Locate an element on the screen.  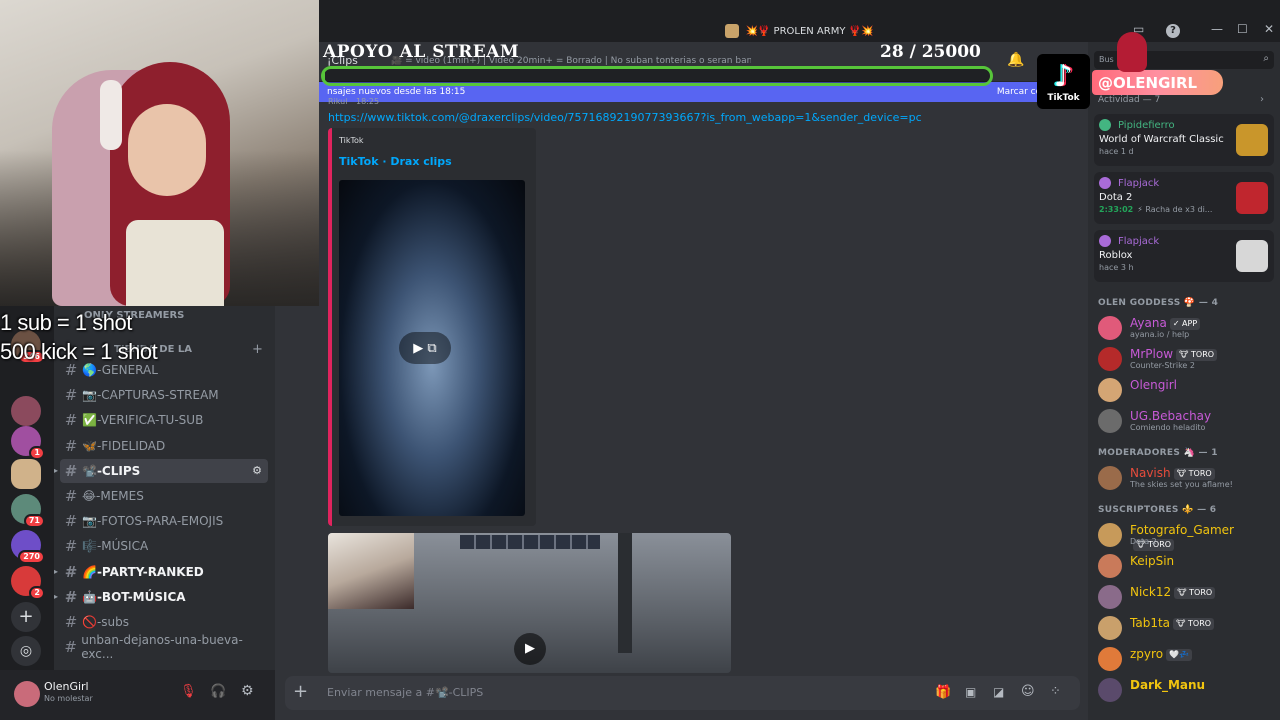
mic-muted-icon: 🎙 is located at coordinates (188, 691).